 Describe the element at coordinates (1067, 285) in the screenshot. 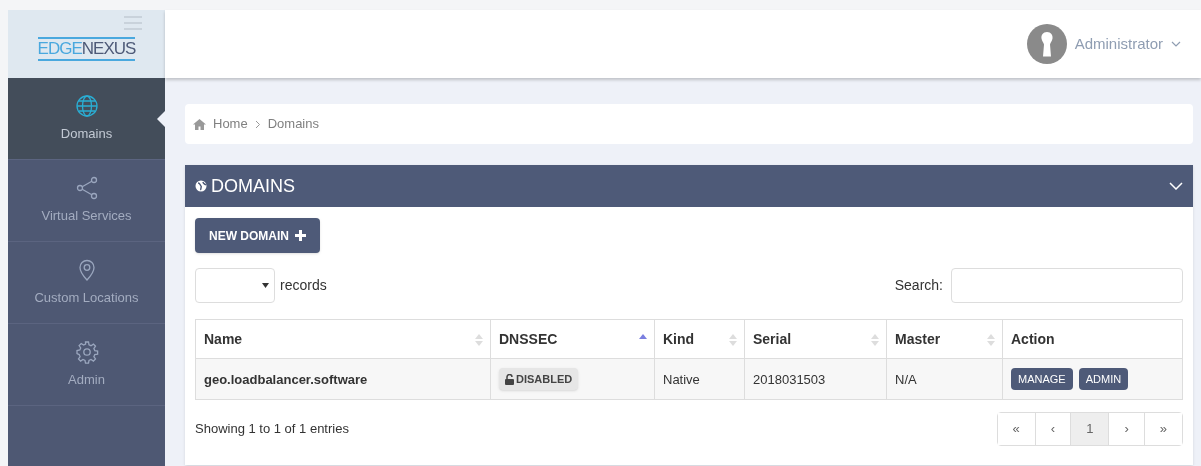

I see `search-field` at that location.